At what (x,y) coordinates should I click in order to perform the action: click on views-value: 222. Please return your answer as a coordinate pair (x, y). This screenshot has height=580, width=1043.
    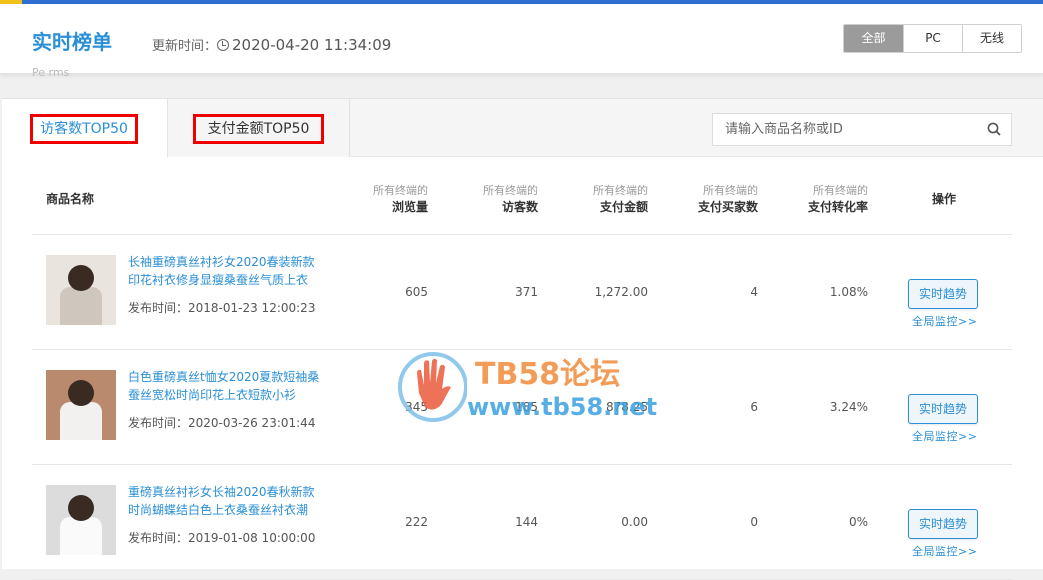
    Looking at the image, I should click on (416, 522).